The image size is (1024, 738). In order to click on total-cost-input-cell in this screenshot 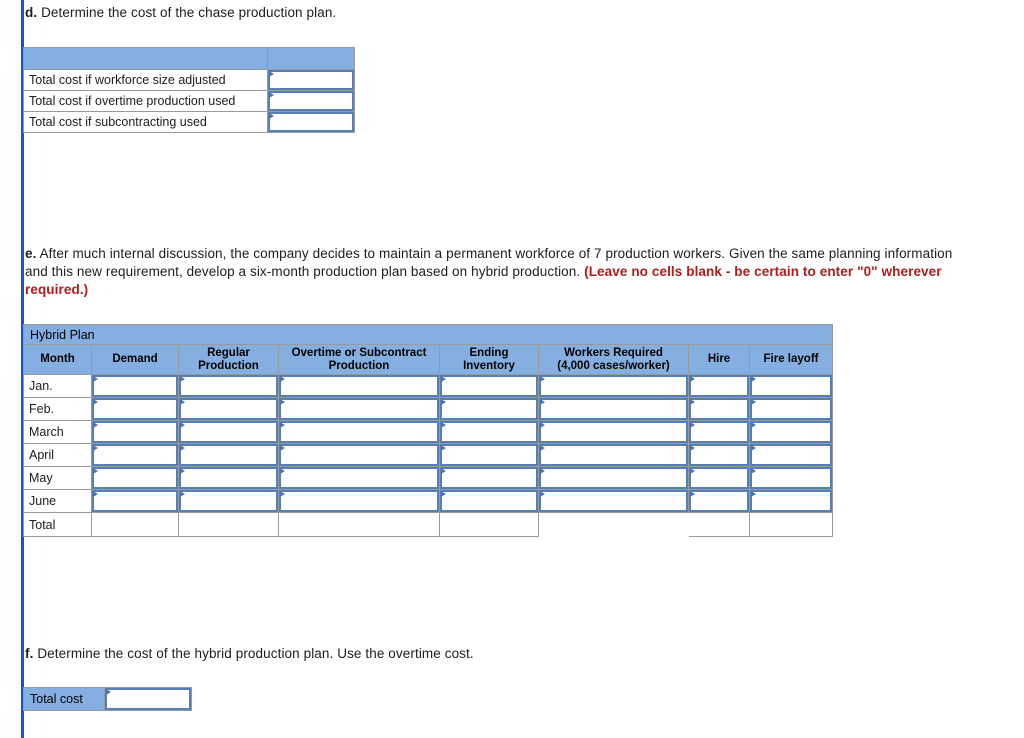, I will do `click(148, 699)`.